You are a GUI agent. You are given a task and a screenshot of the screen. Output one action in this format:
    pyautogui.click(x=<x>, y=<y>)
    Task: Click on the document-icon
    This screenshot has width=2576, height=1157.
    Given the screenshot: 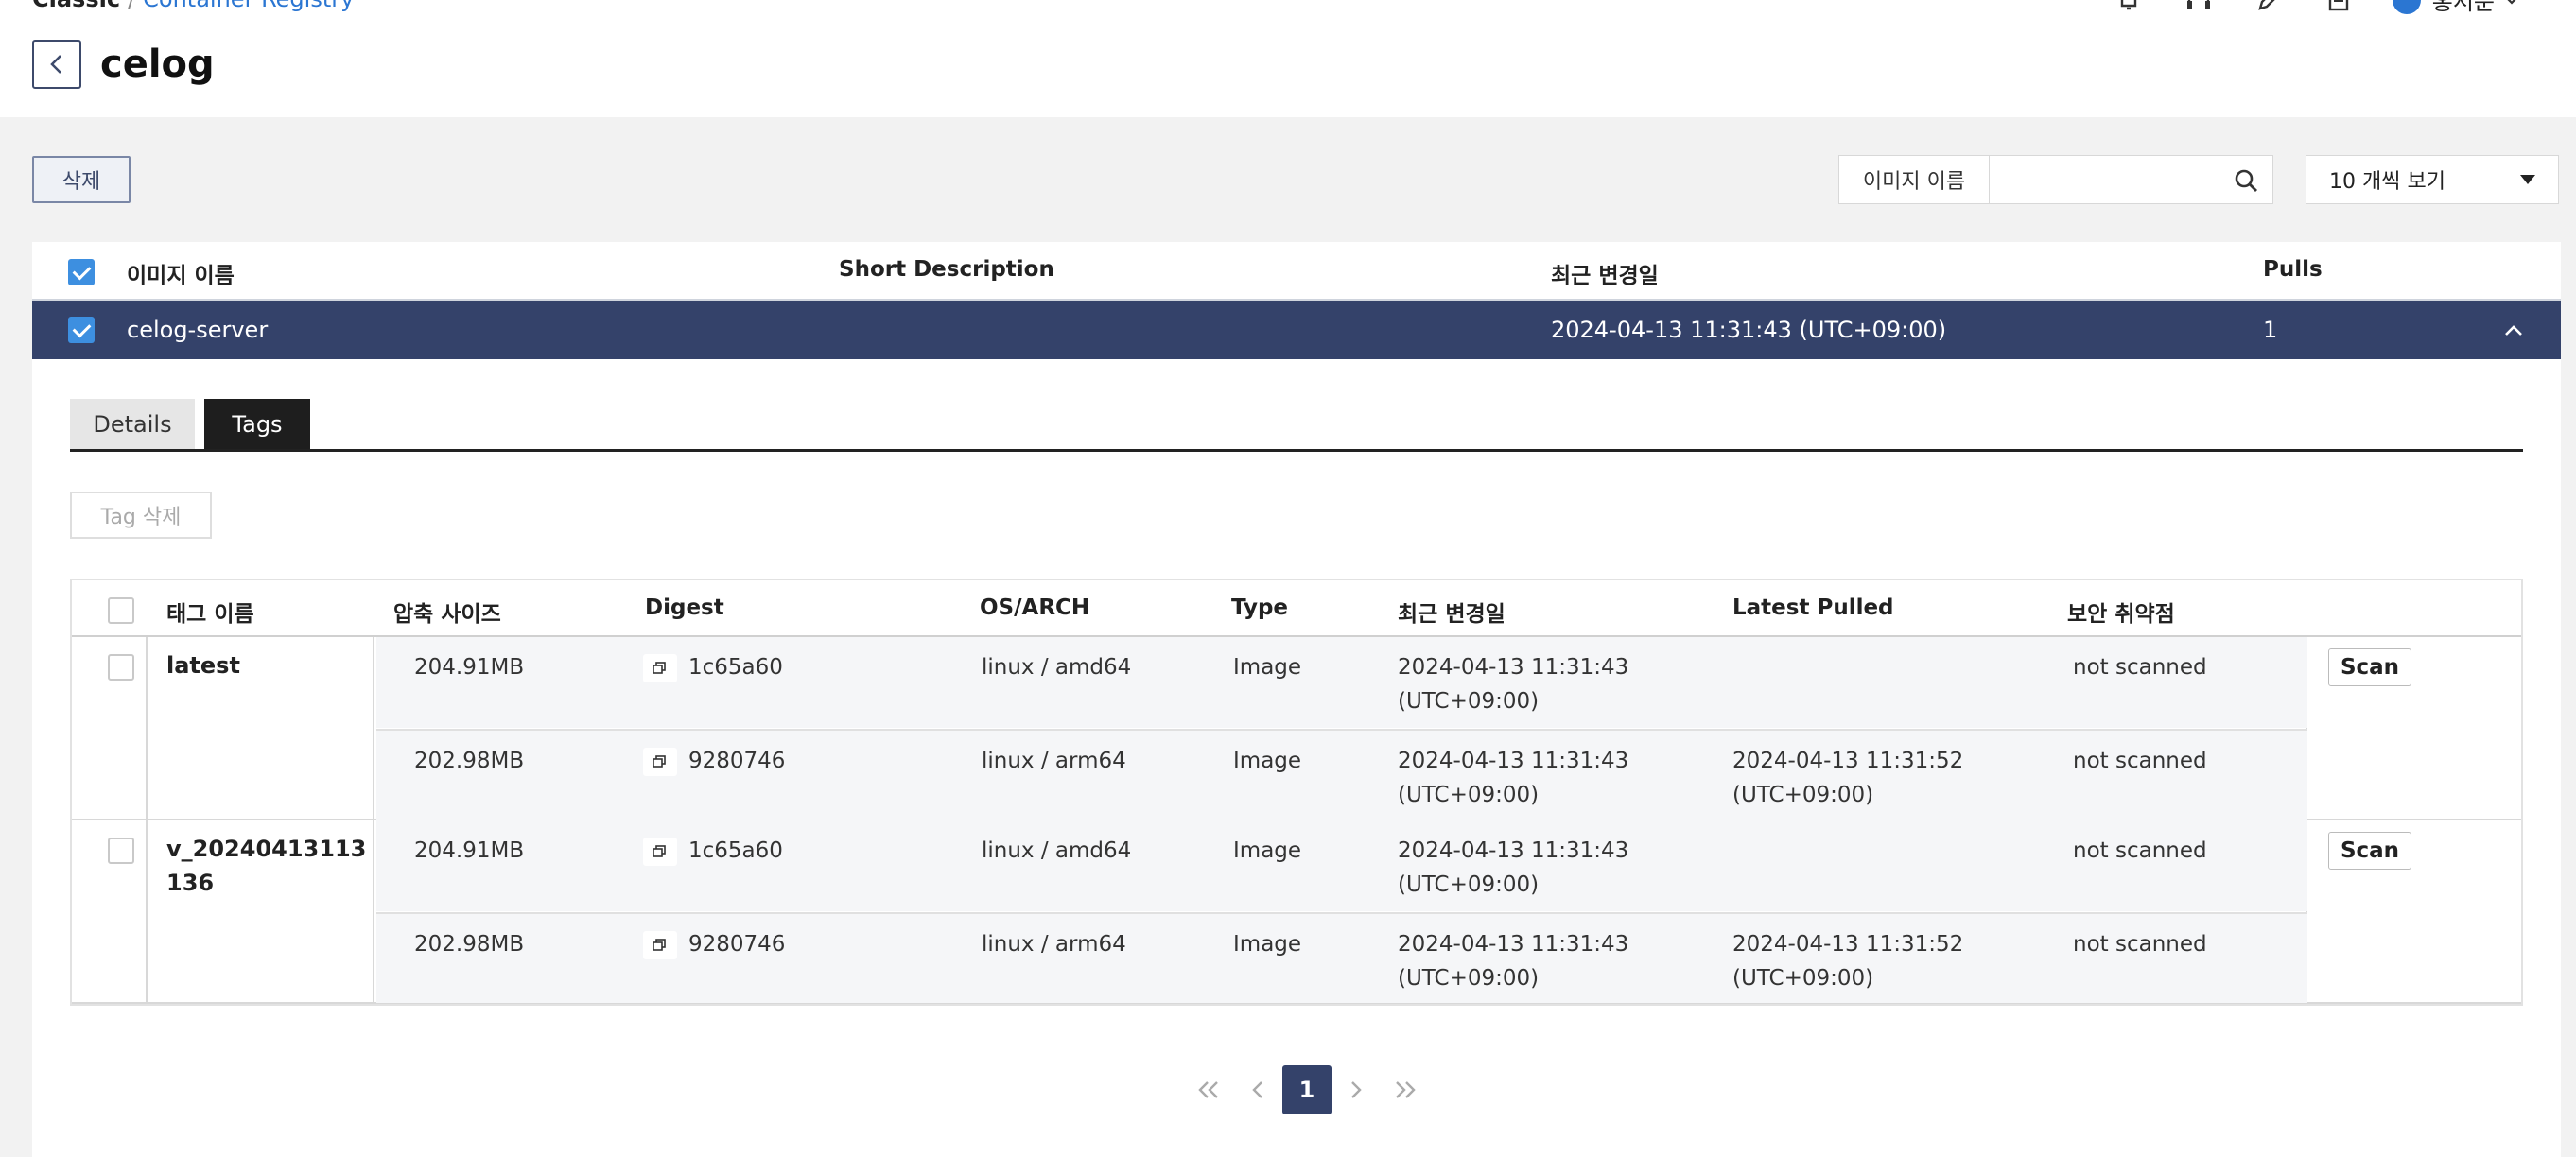 What is the action you would take?
    pyautogui.click(x=2339, y=7)
    